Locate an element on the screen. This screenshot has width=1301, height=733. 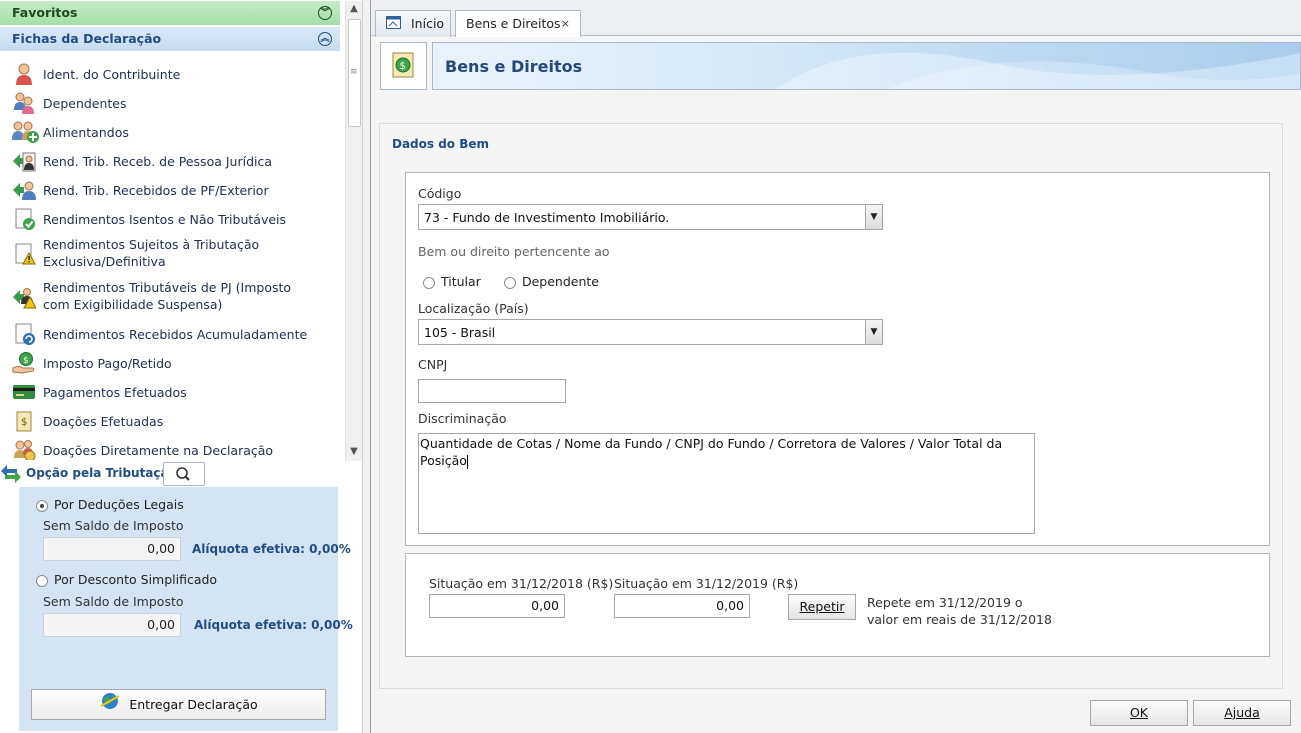
hand-coin-icon: $ is located at coordinates (24, 363).